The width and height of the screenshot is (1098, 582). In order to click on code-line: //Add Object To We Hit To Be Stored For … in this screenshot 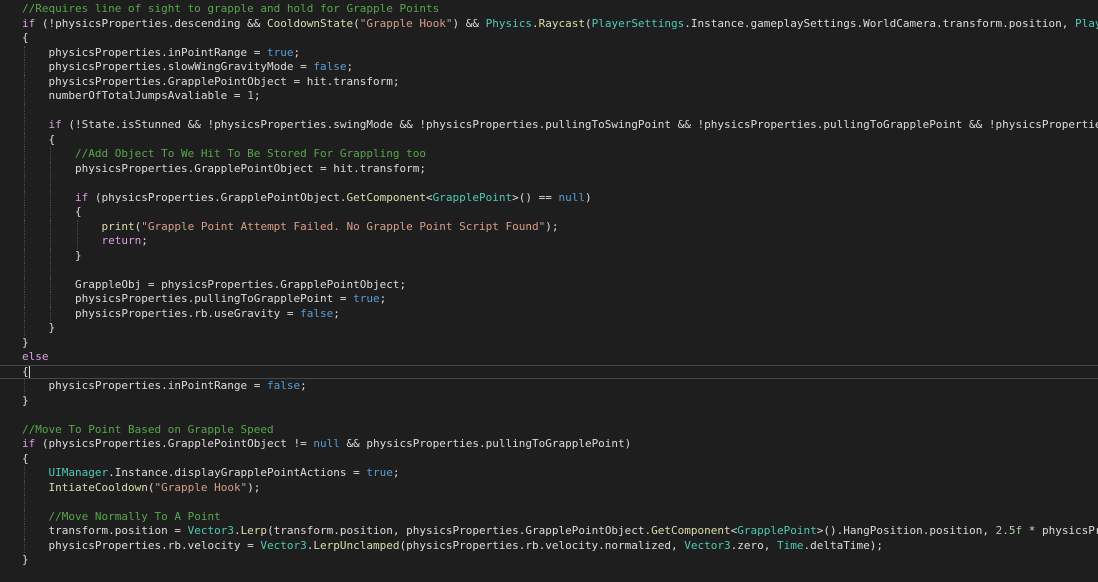, I will do `click(560, 154)`.